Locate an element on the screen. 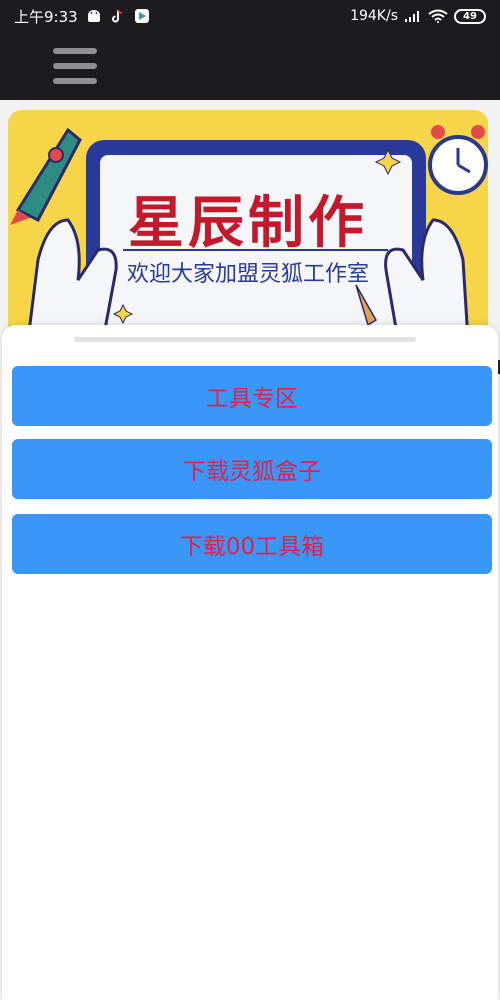 This screenshot has height=1000, width=500. tools-zone-button: 工具专区 is located at coordinates (252, 396).